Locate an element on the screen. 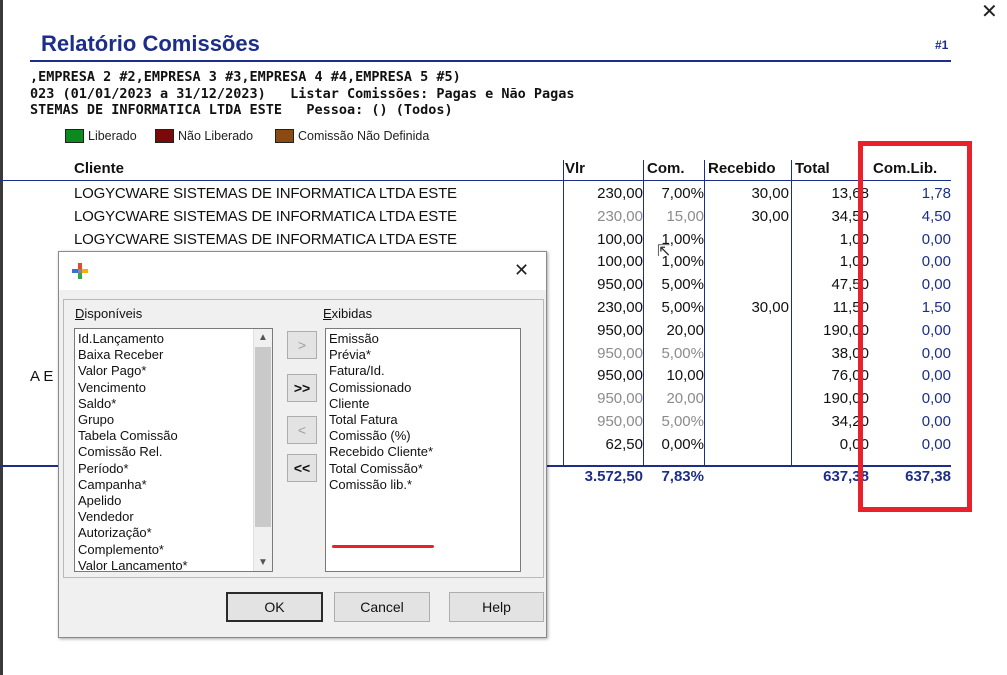 This screenshot has width=1007, height=675. available-column-item: Autorização* is located at coordinates (133, 533).